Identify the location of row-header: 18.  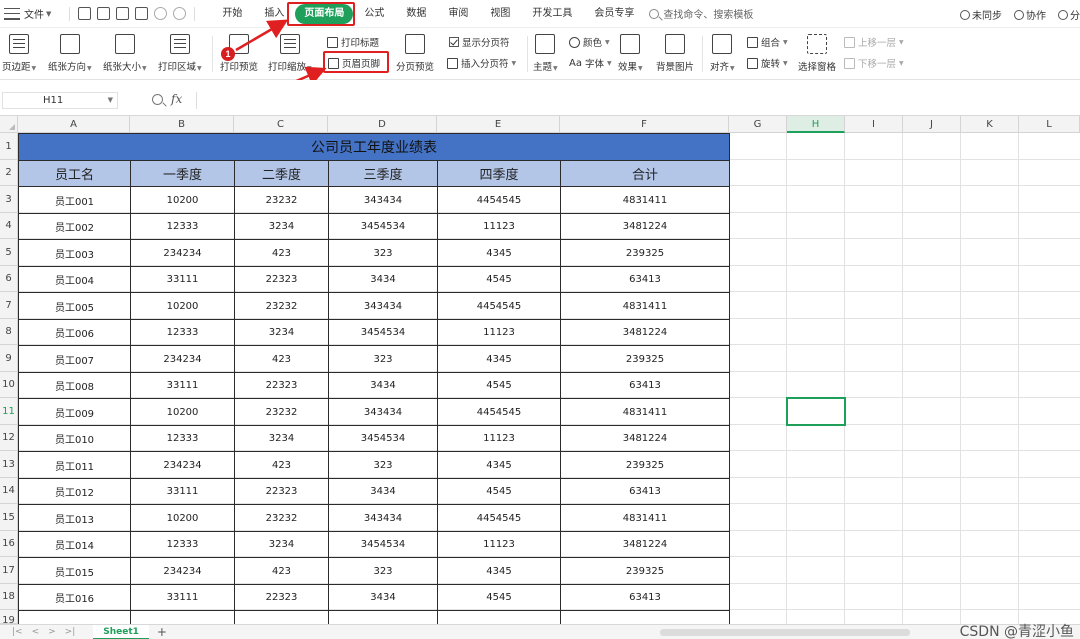
(9, 597).